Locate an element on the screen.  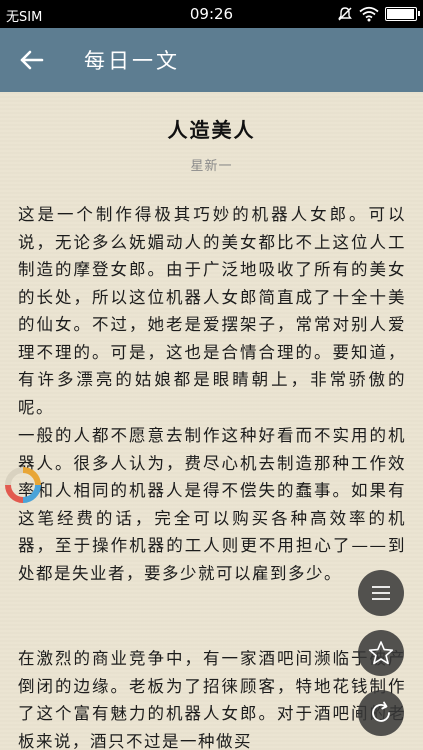
status-icons is located at coordinates (378, 14).